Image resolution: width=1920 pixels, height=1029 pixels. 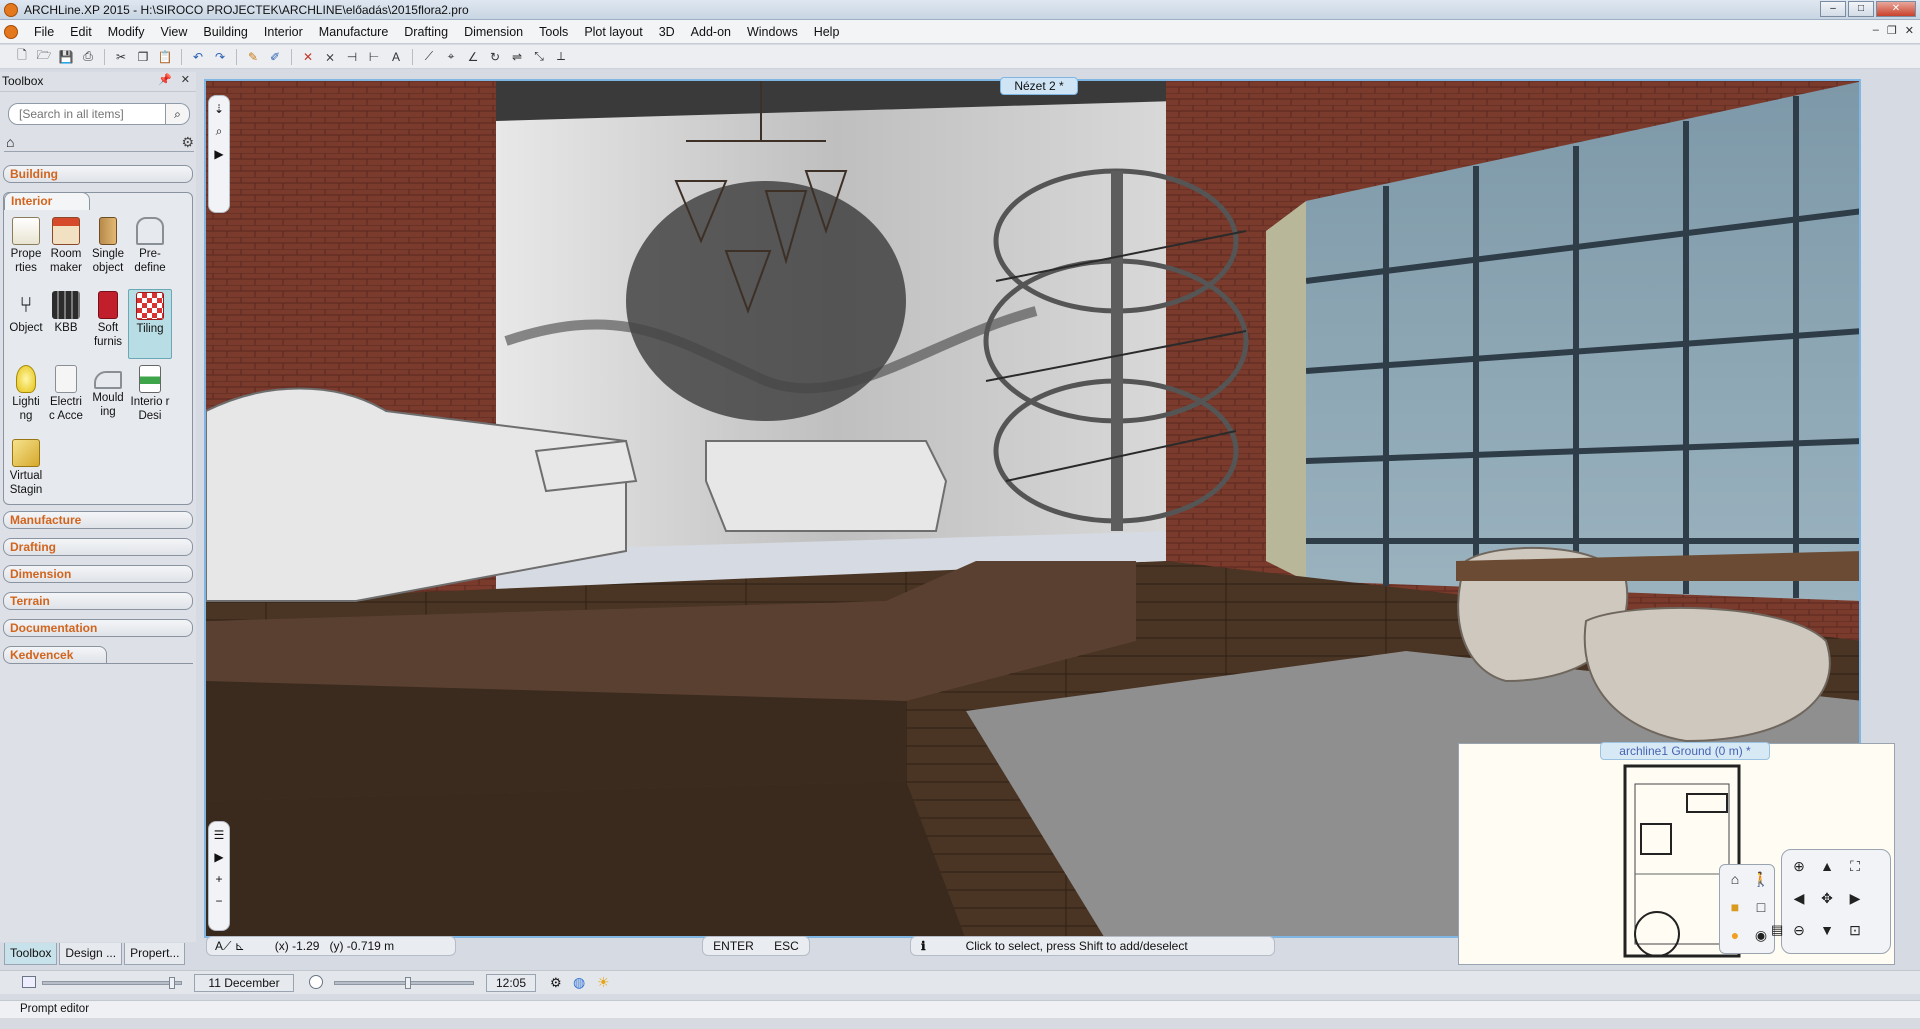 What do you see at coordinates (308, 57) in the screenshot?
I see `delete-icon: ✕` at bounding box center [308, 57].